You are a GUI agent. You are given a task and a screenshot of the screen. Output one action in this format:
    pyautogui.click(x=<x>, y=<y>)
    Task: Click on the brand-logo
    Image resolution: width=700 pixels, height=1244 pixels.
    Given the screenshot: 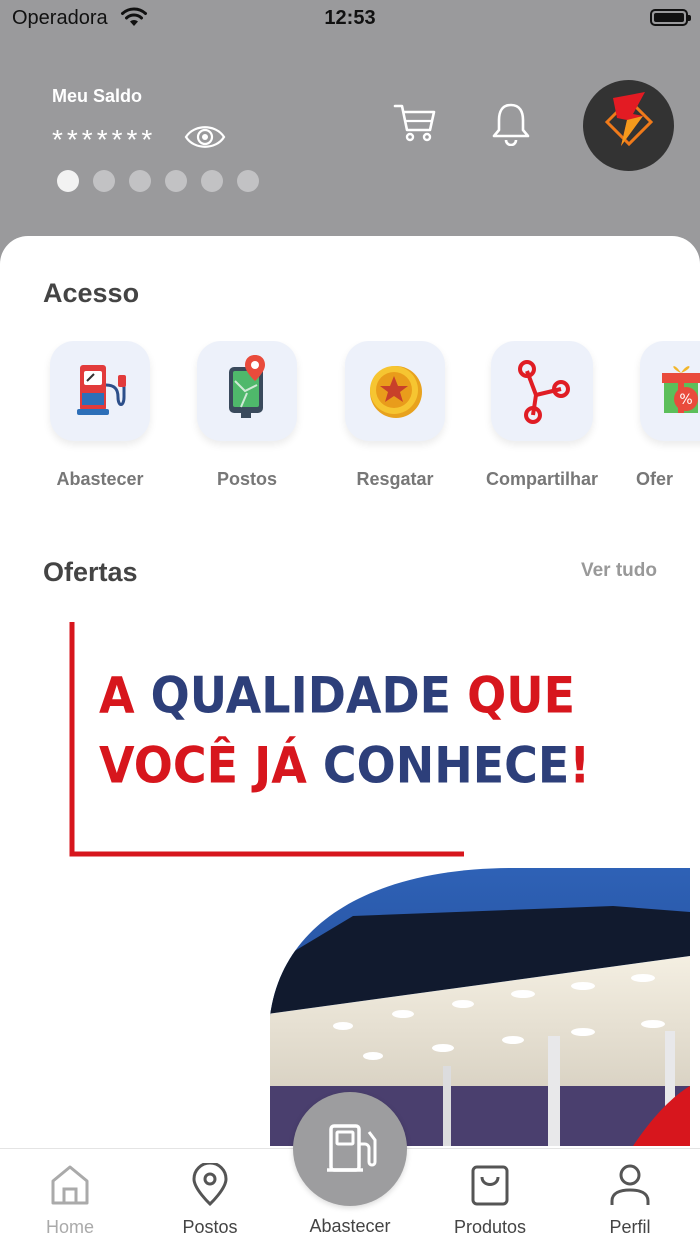 What is the action you would take?
    pyautogui.click(x=628, y=125)
    